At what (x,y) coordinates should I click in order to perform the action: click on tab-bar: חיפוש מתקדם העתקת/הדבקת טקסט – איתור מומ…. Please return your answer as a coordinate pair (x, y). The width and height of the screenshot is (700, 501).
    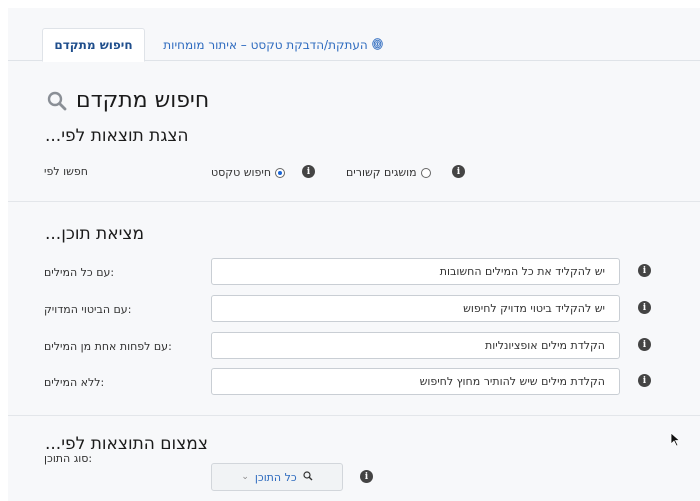
    Looking at the image, I should click on (354, 35).